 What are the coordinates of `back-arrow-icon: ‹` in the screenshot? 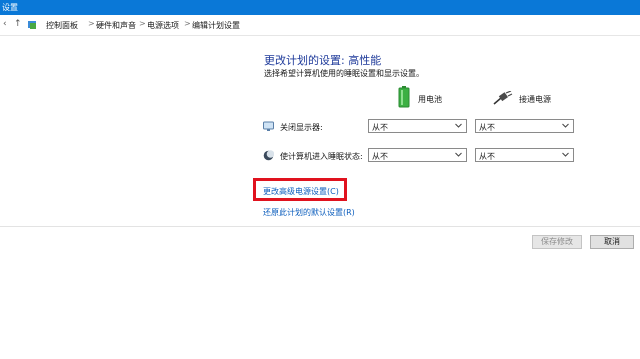 It's located at (5, 24).